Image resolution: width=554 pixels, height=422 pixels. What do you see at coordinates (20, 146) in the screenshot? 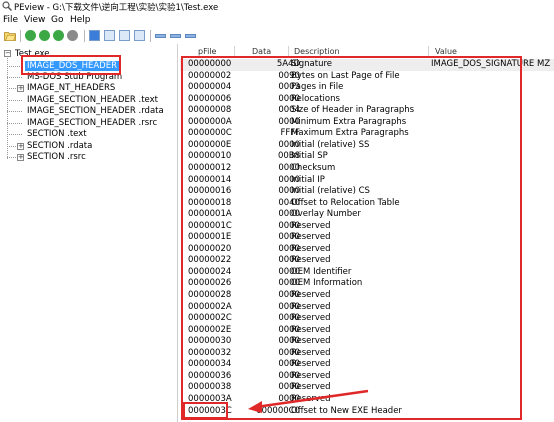
I see `expand-section-rdata-icon: +` at bounding box center [20, 146].